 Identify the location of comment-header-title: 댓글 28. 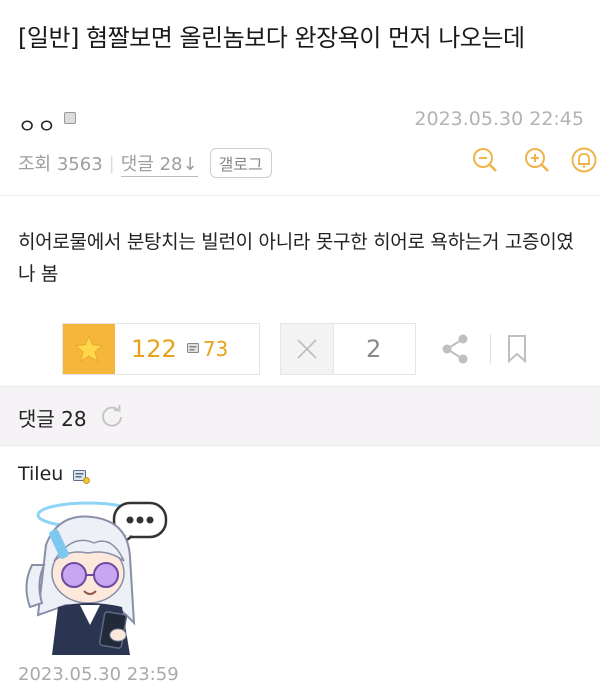
(52, 419).